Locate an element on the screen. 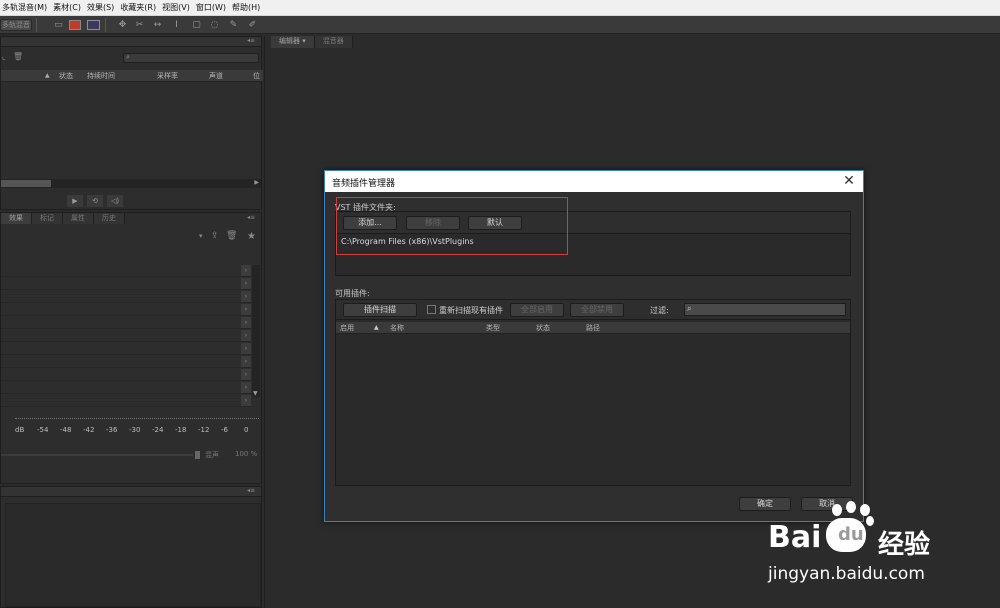  slip-tool-icon: ↔ is located at coordinates (157, 25).